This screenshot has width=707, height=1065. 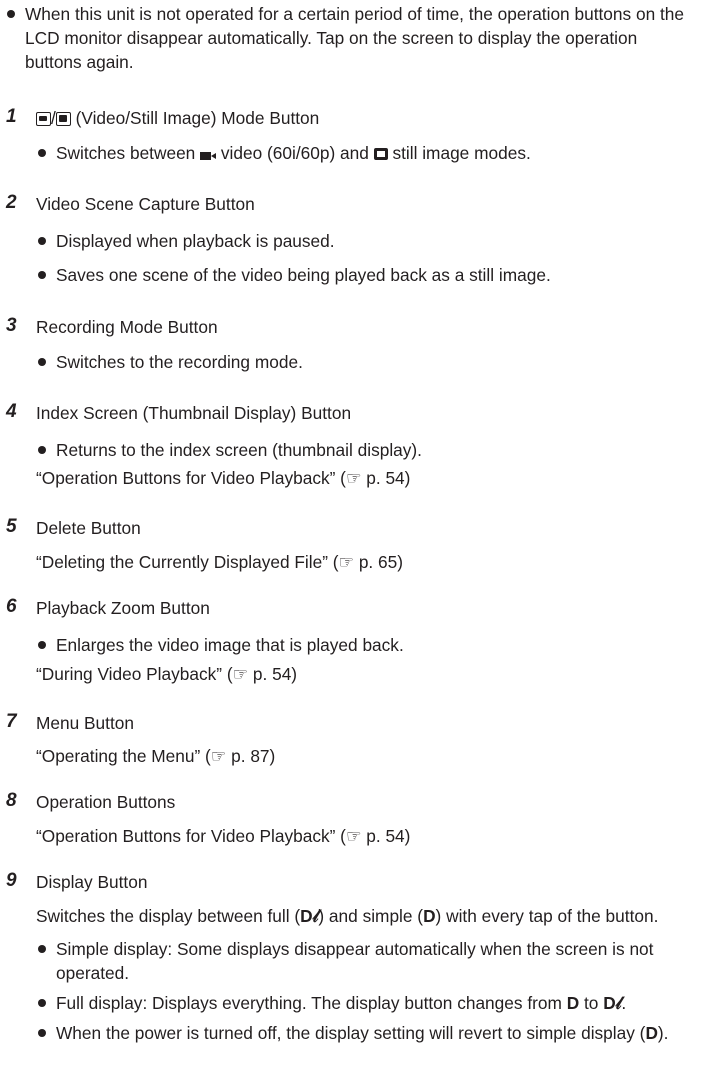 I want to click on video-camera-icon, so click(x=208, y=154).